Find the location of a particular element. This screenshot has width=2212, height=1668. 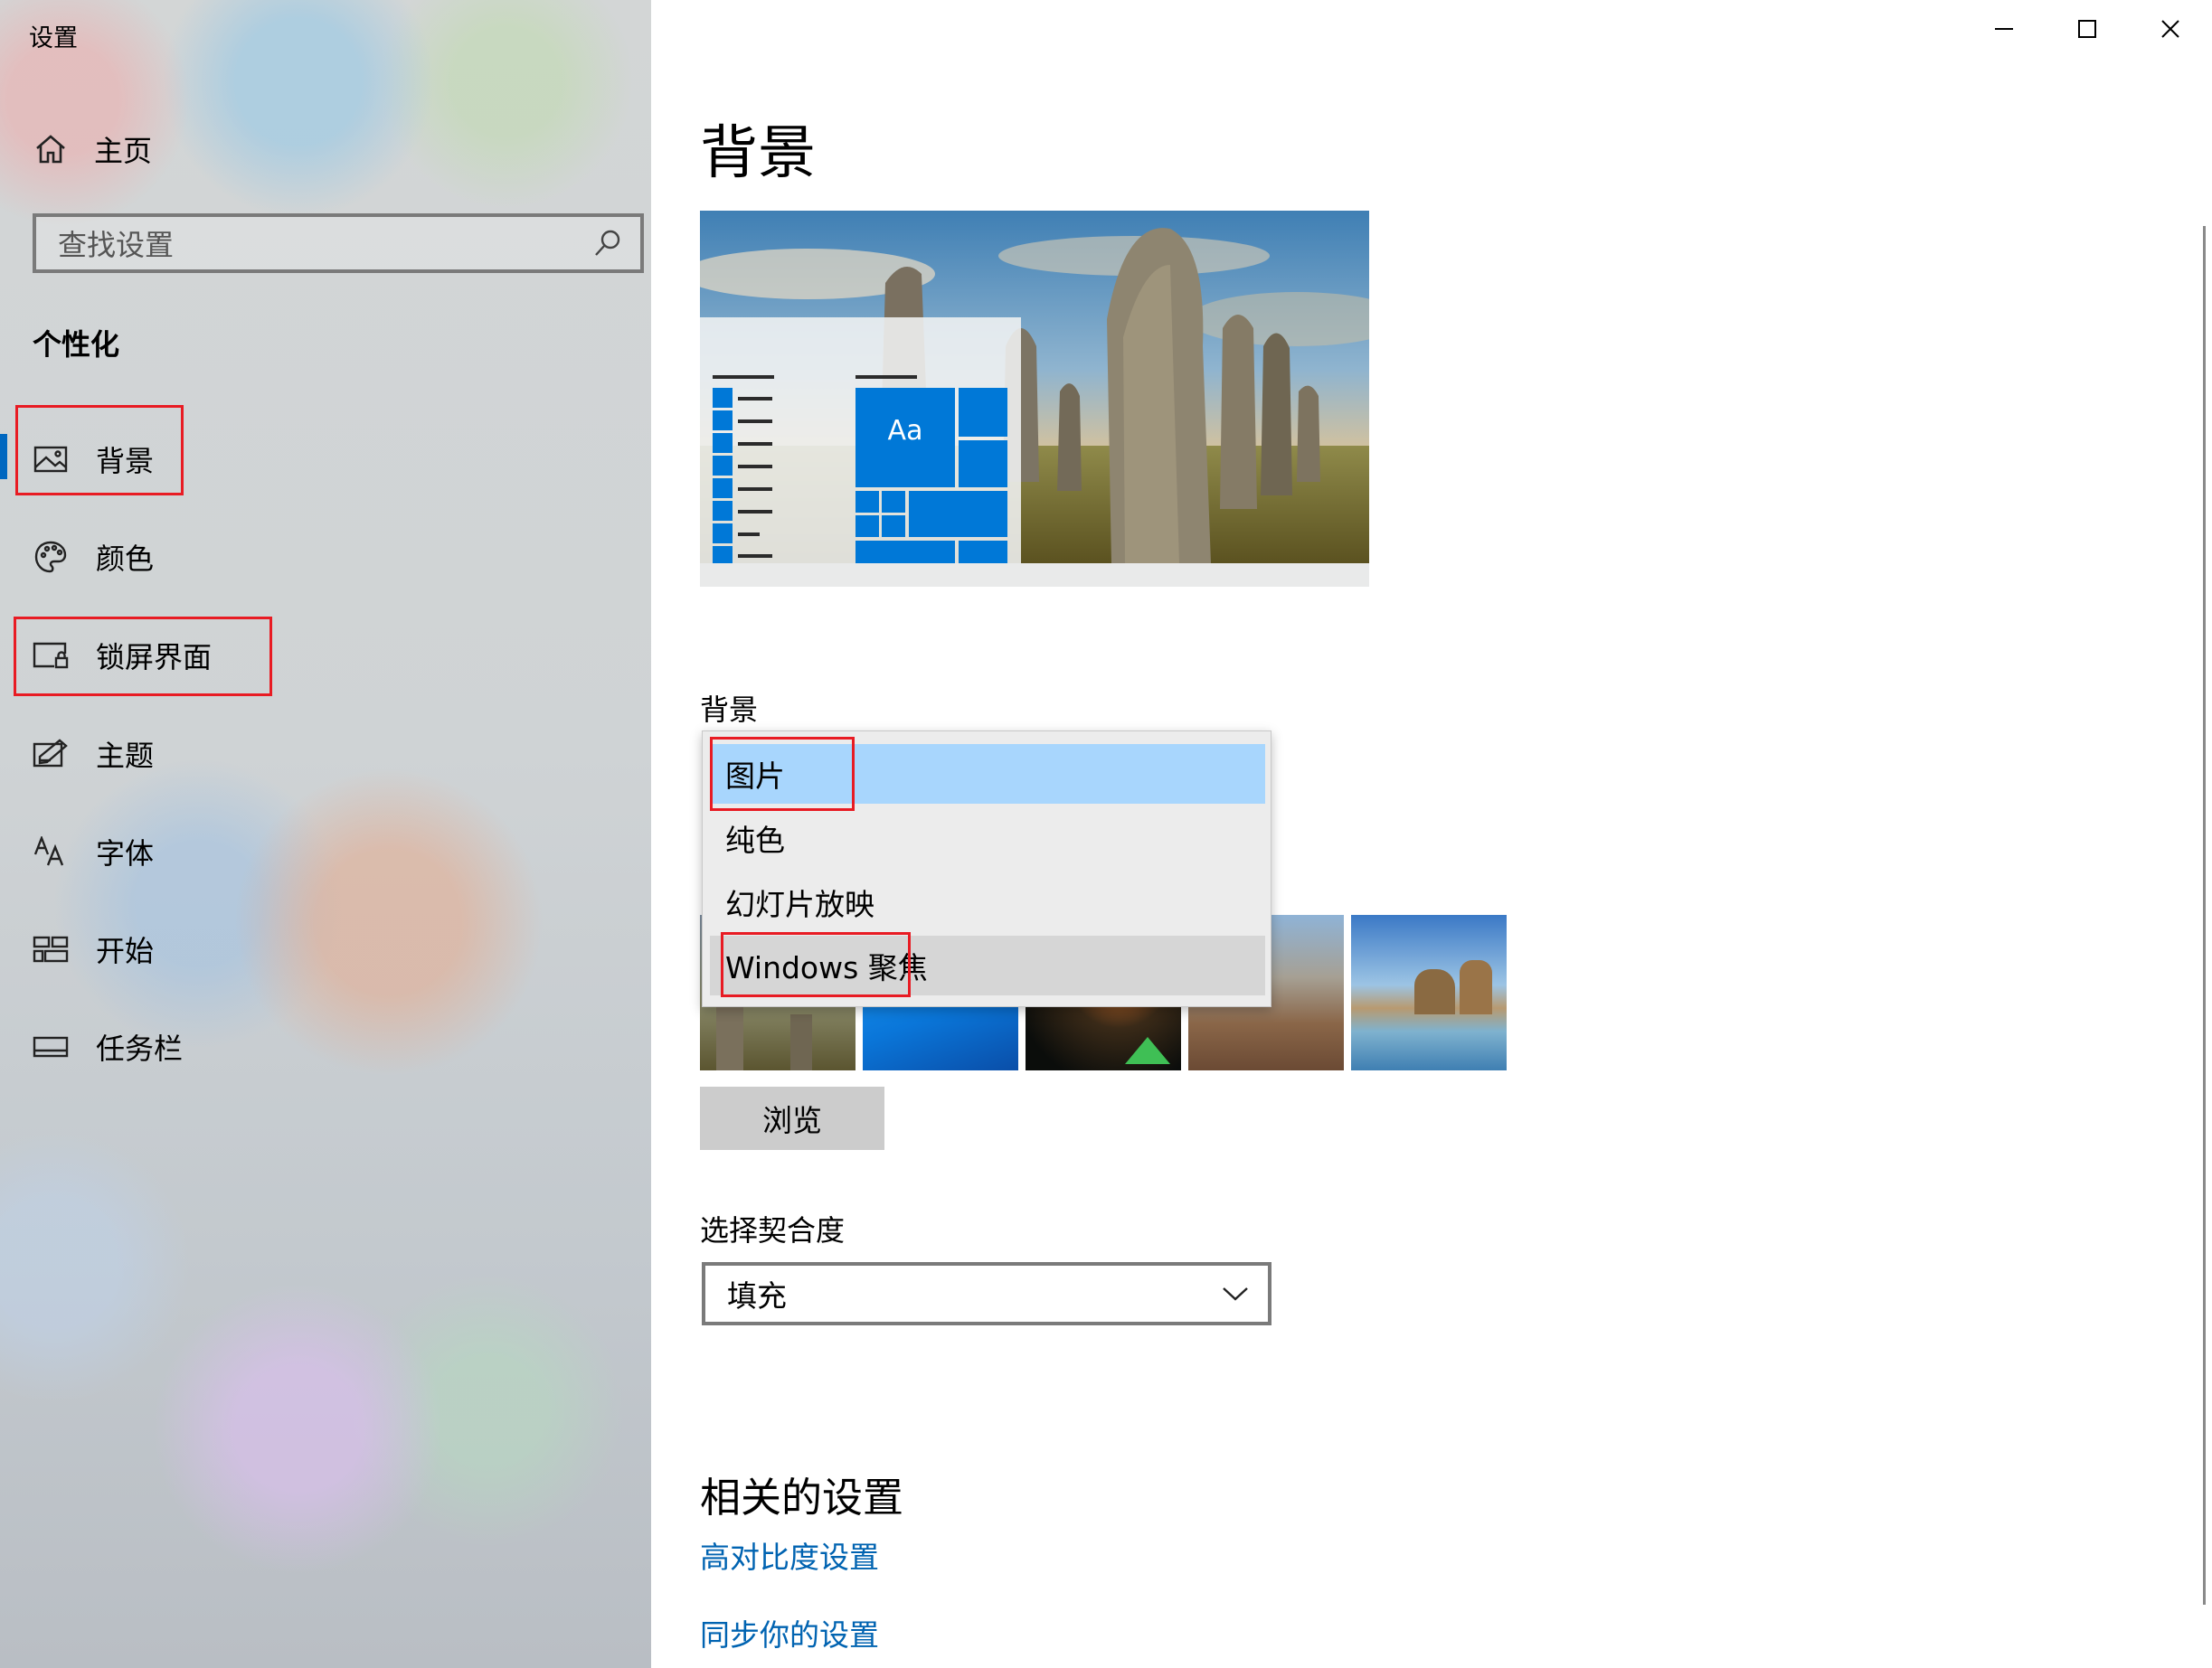

scrollbar is located at coordinates (2204, 915).